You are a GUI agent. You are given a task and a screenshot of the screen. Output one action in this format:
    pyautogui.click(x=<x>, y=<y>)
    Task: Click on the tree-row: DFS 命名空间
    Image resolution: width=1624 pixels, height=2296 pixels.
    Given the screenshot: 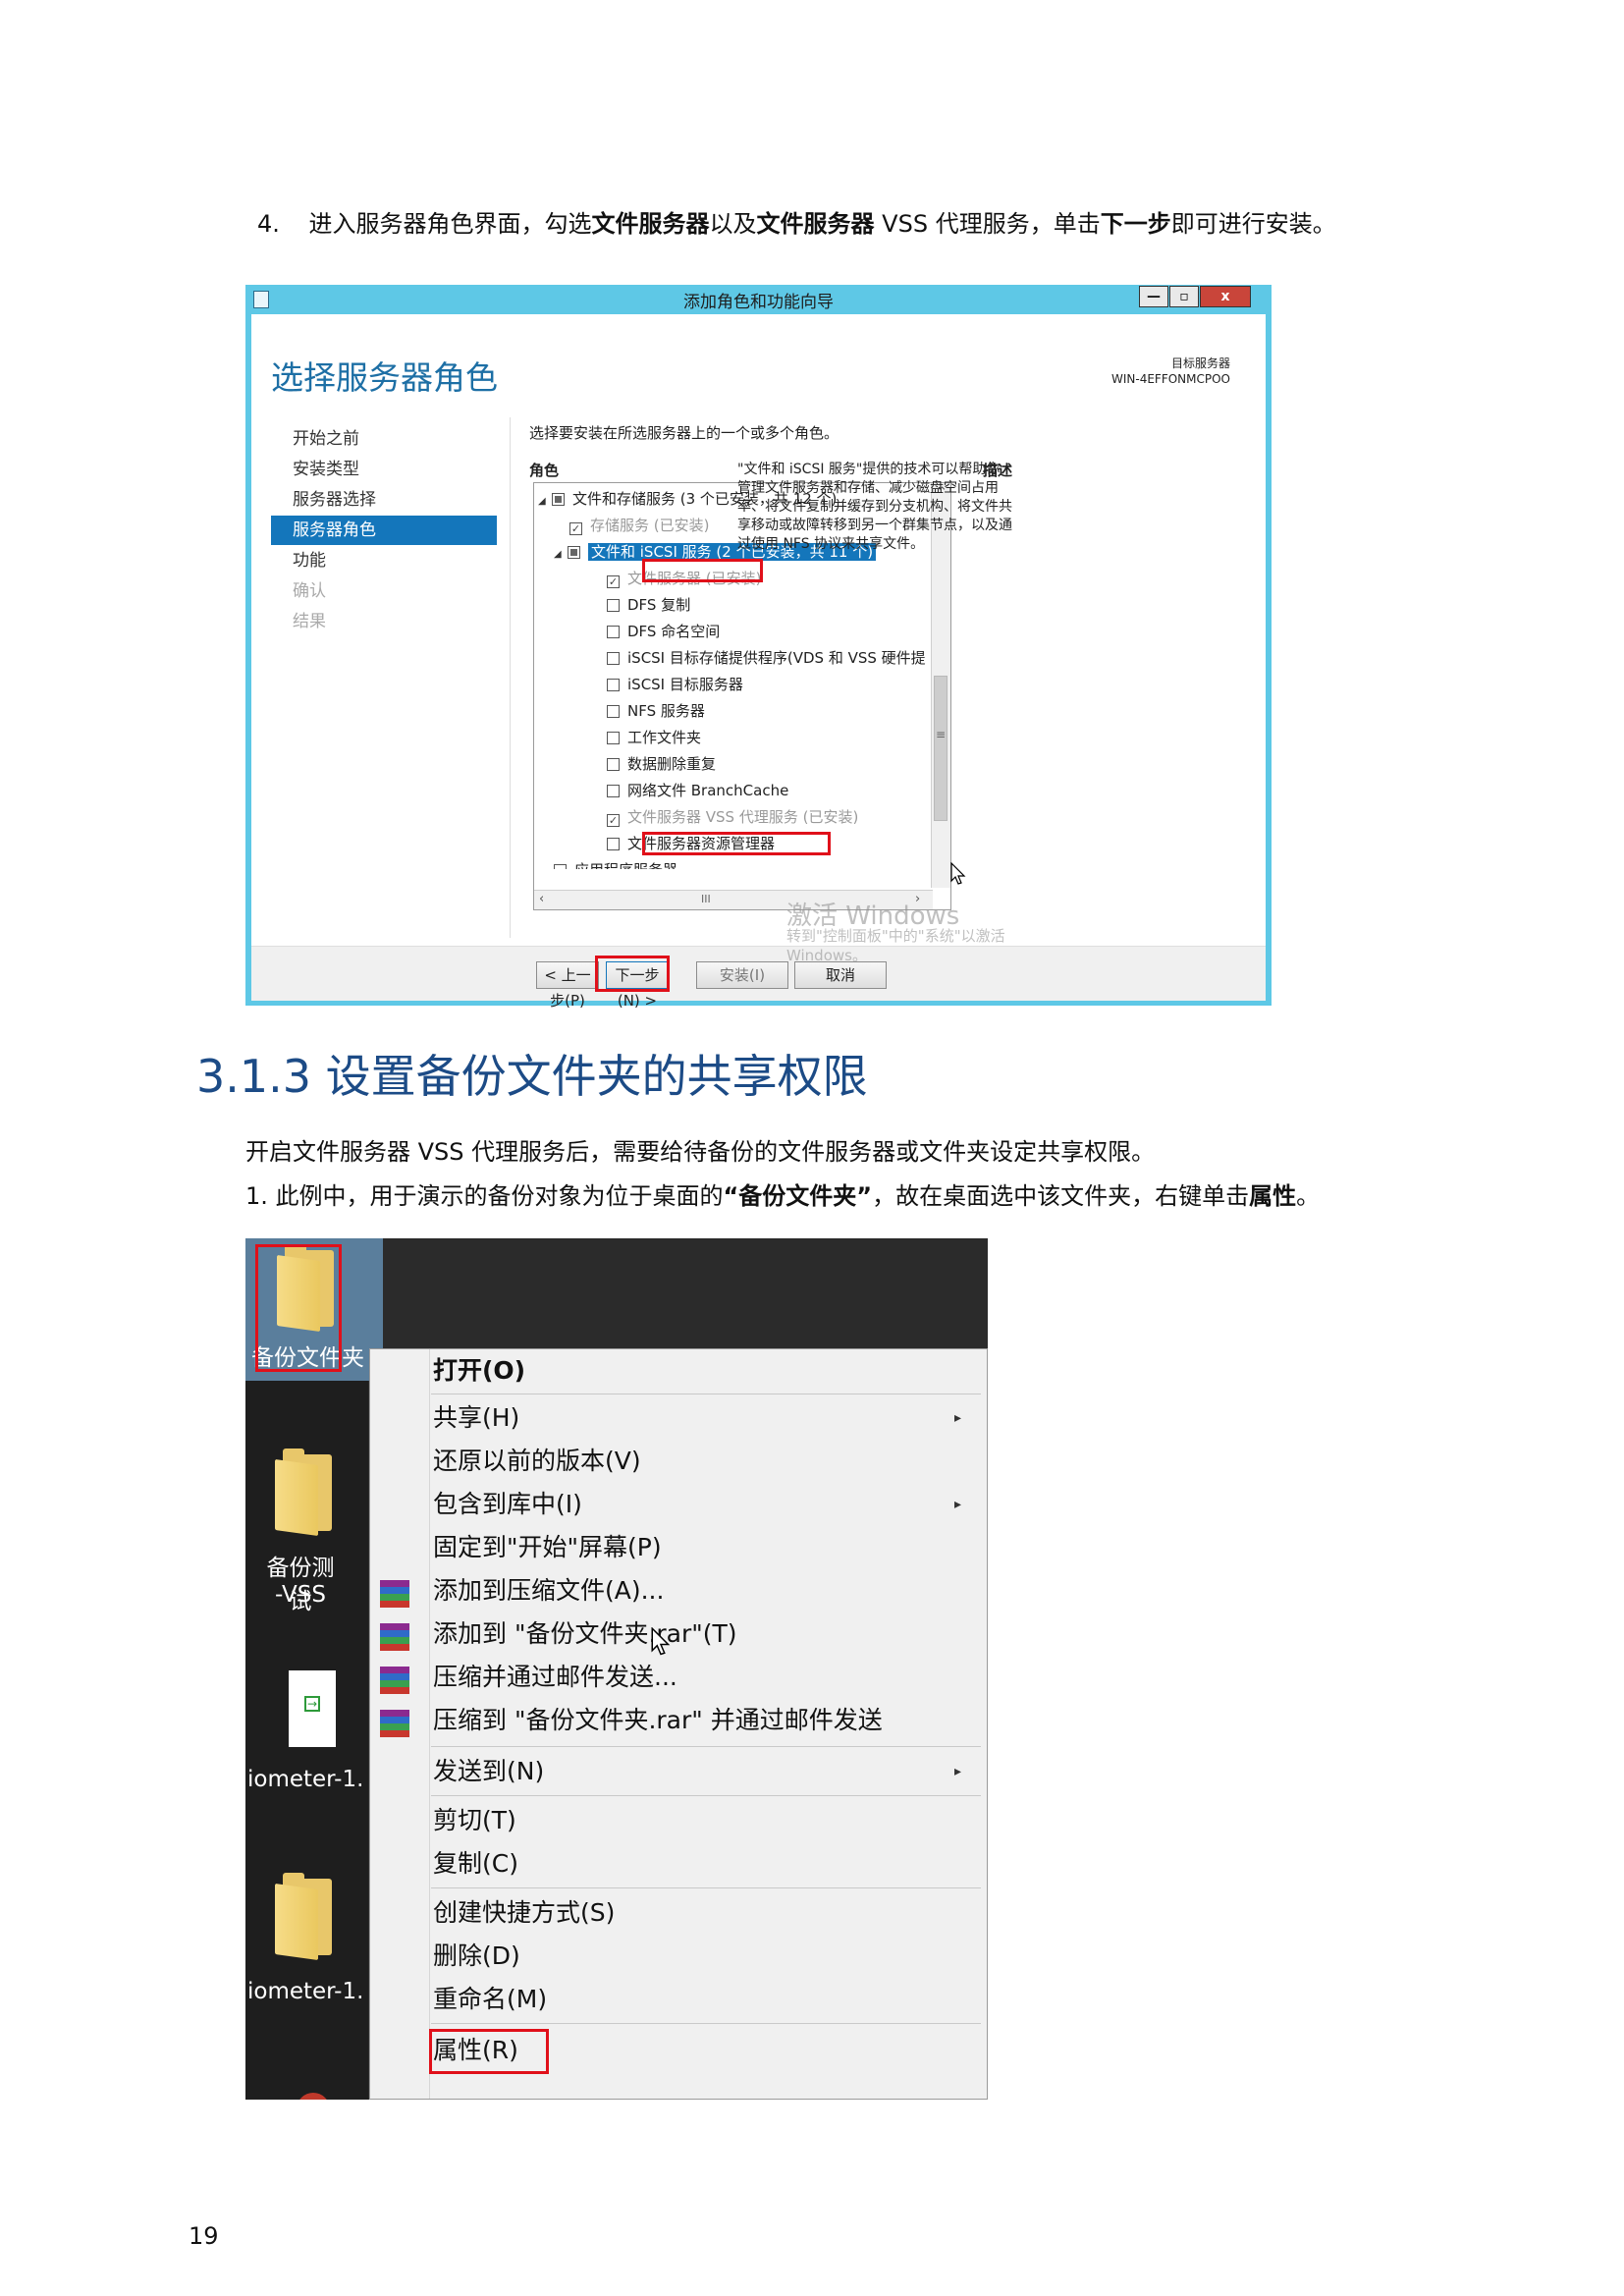 What is the action you would take?
    pyautogui.click(x=663, y=632)
    